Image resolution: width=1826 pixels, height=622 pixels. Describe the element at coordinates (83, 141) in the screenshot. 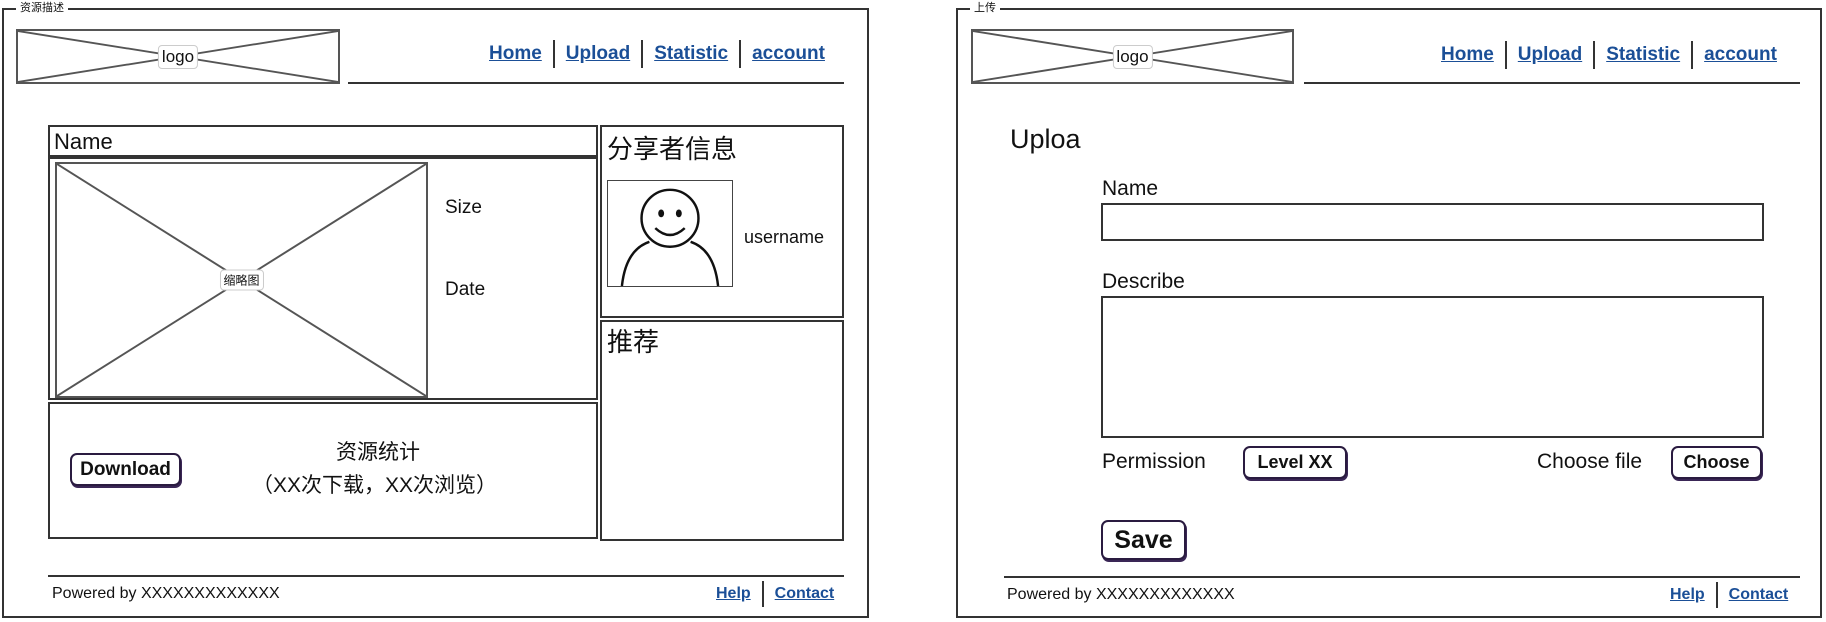

I see `resource-name-label: Name` at that location.